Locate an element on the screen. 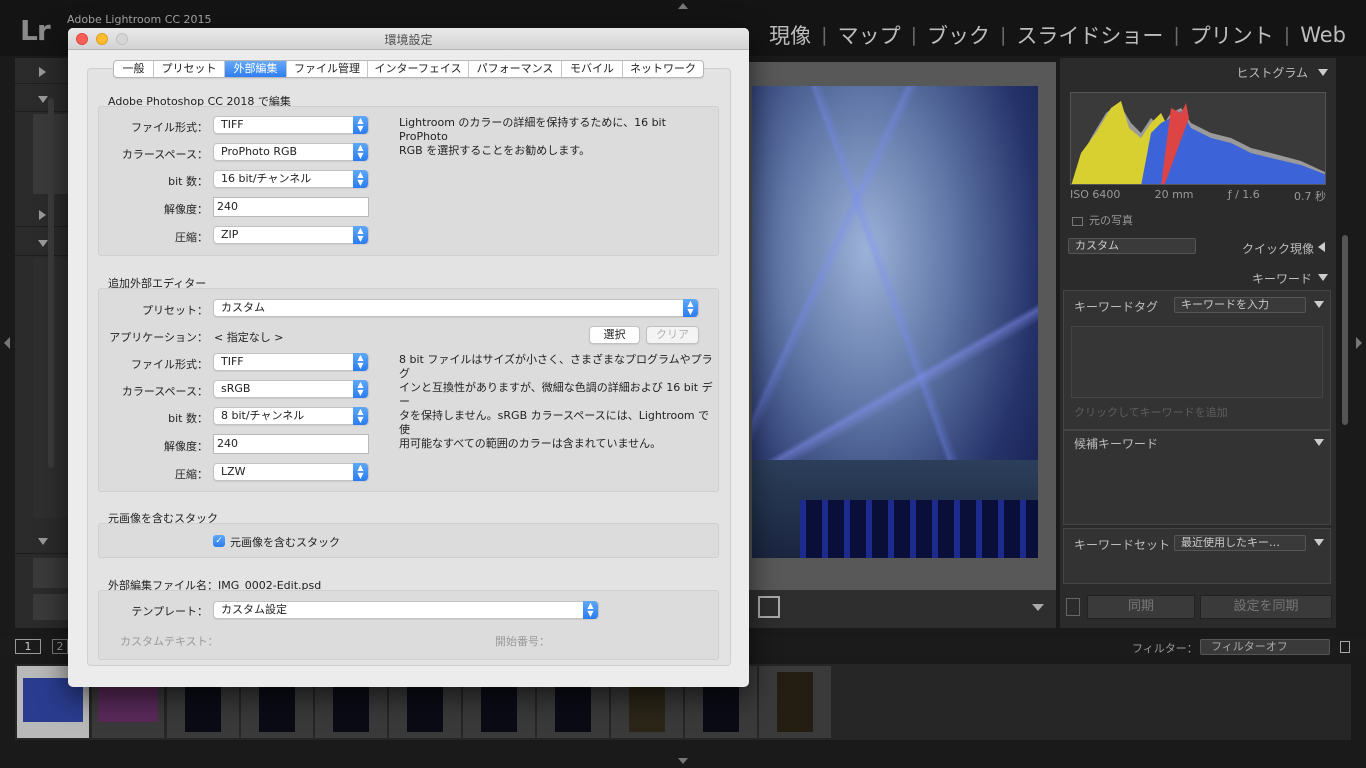 The height and width of the screenshot is (768, 1366). quick-develop-preset-select: カスタム is located at coordinates (1132, 246).